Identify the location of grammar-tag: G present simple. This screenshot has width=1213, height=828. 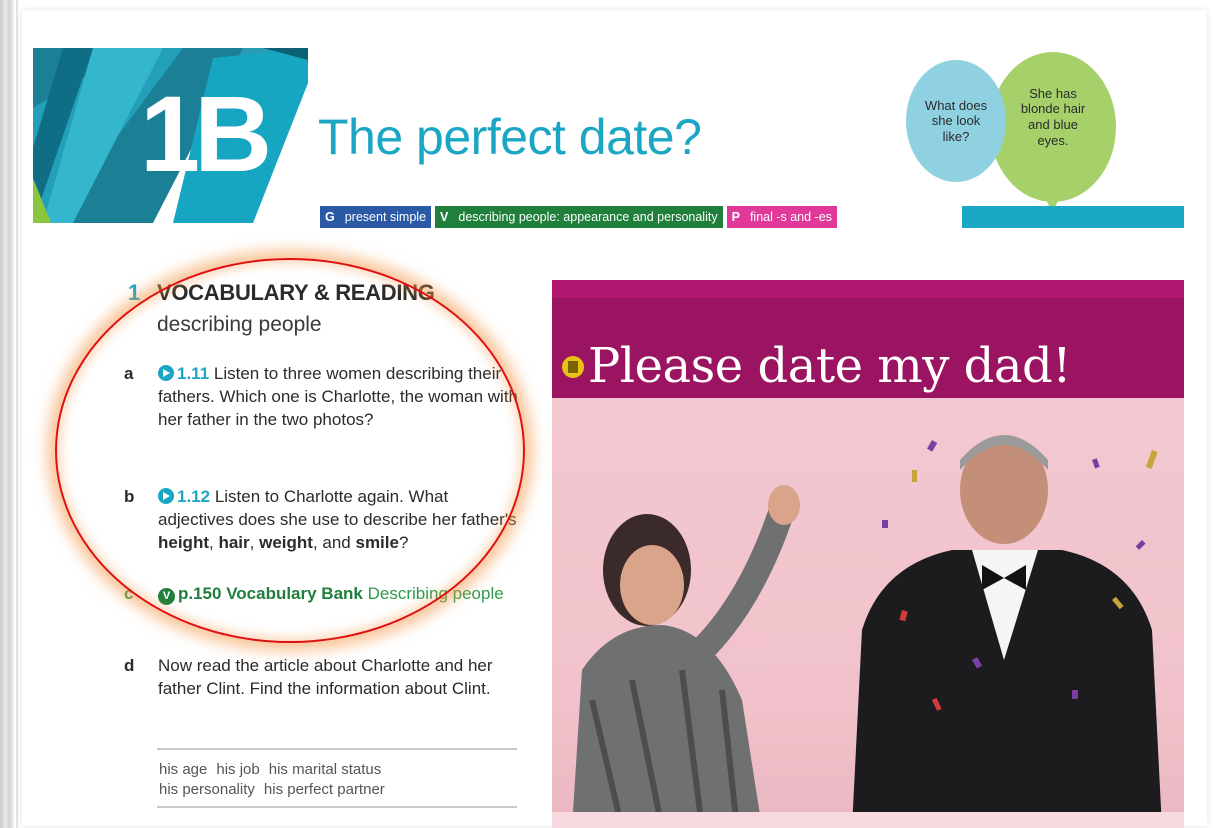
(376, 217).